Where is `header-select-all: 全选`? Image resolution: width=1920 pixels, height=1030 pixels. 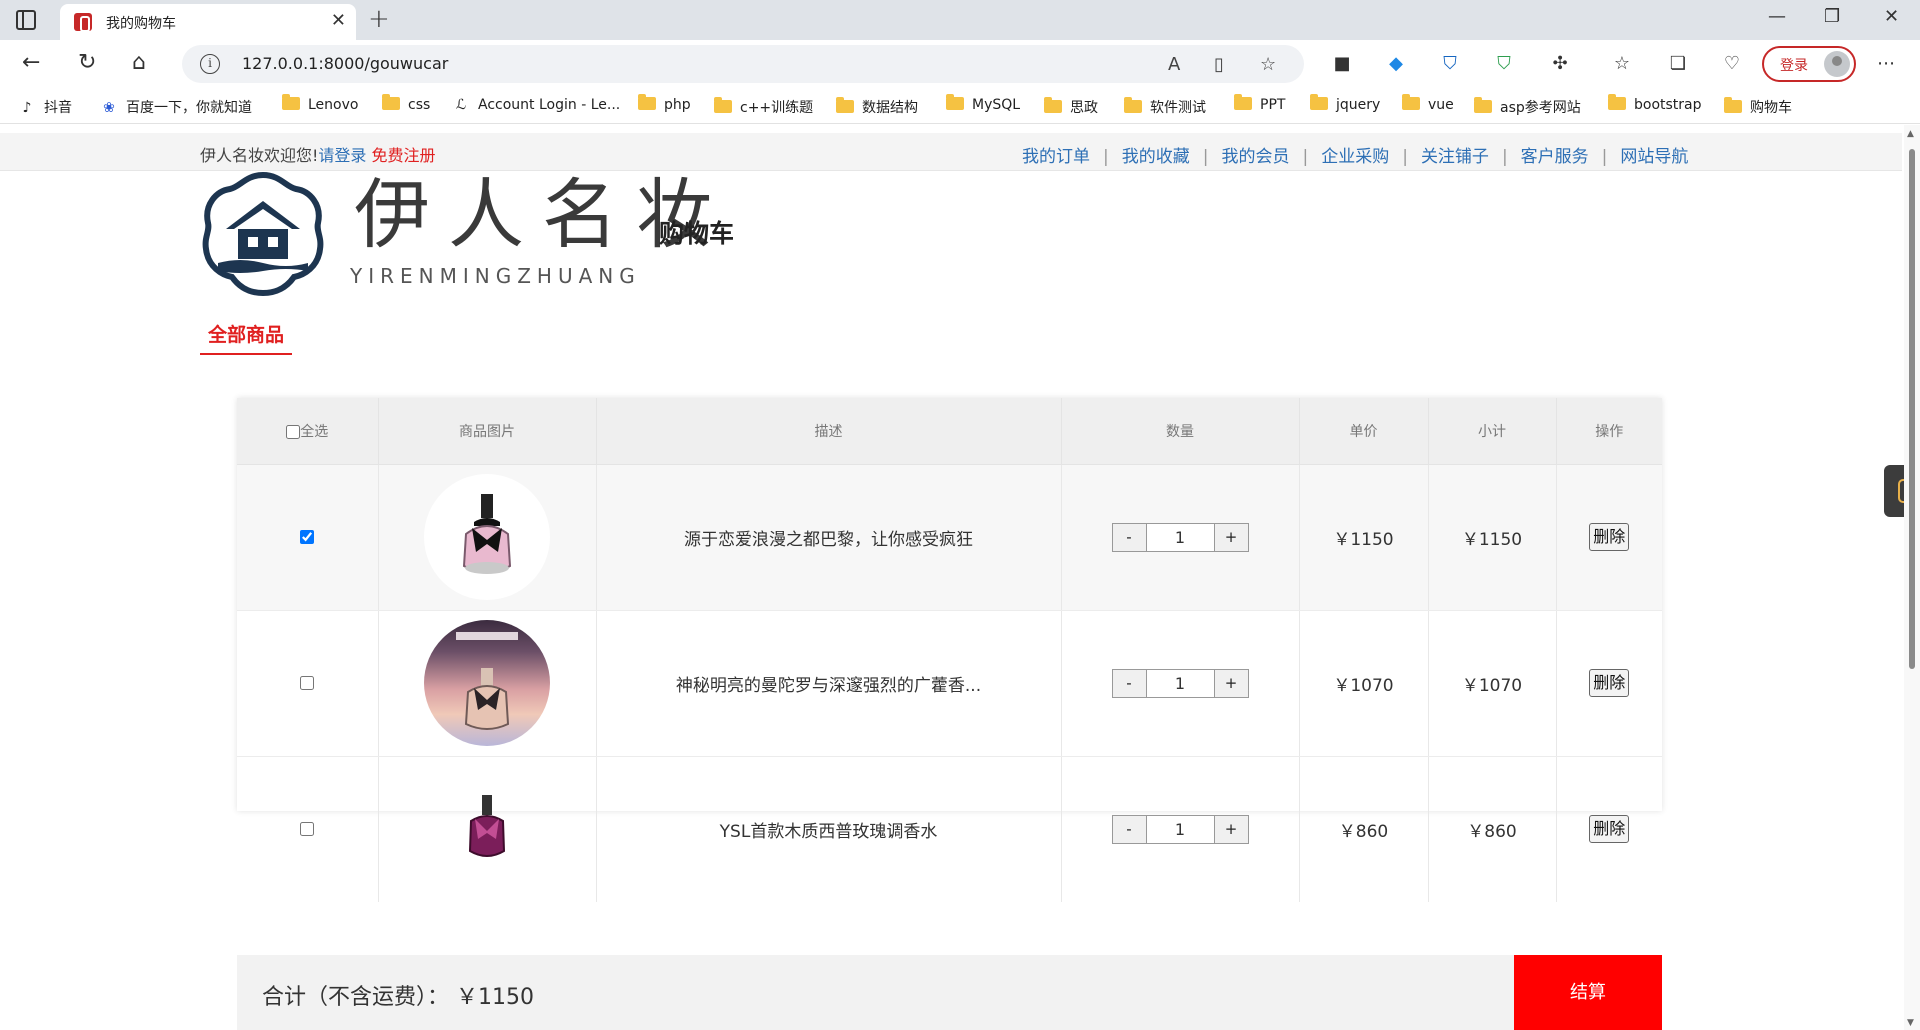
header-select-all: 全选 is located at coordinates (308, 431).